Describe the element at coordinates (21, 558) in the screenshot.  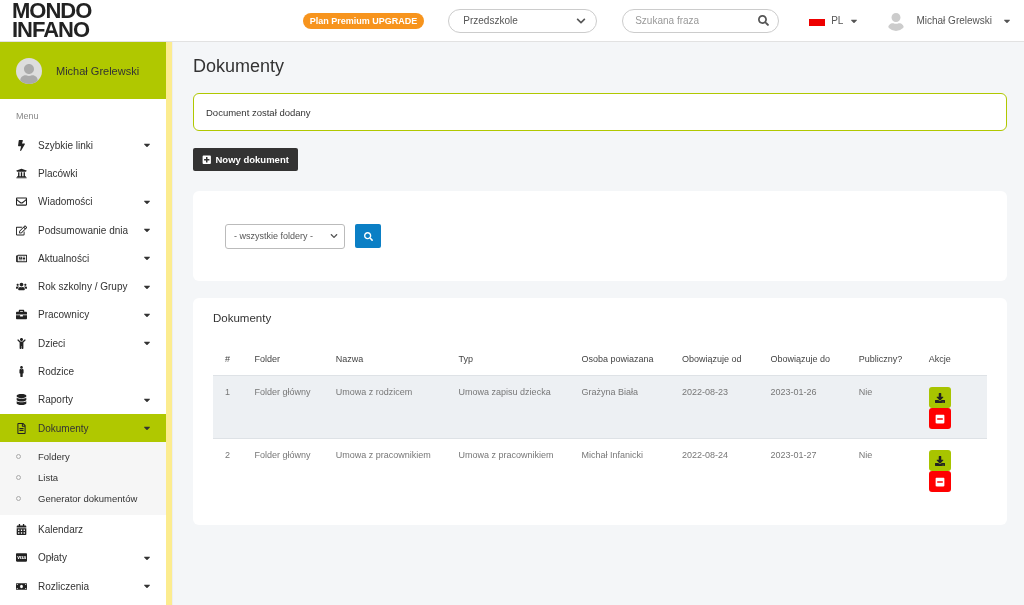
I see `card-icon` at that location.